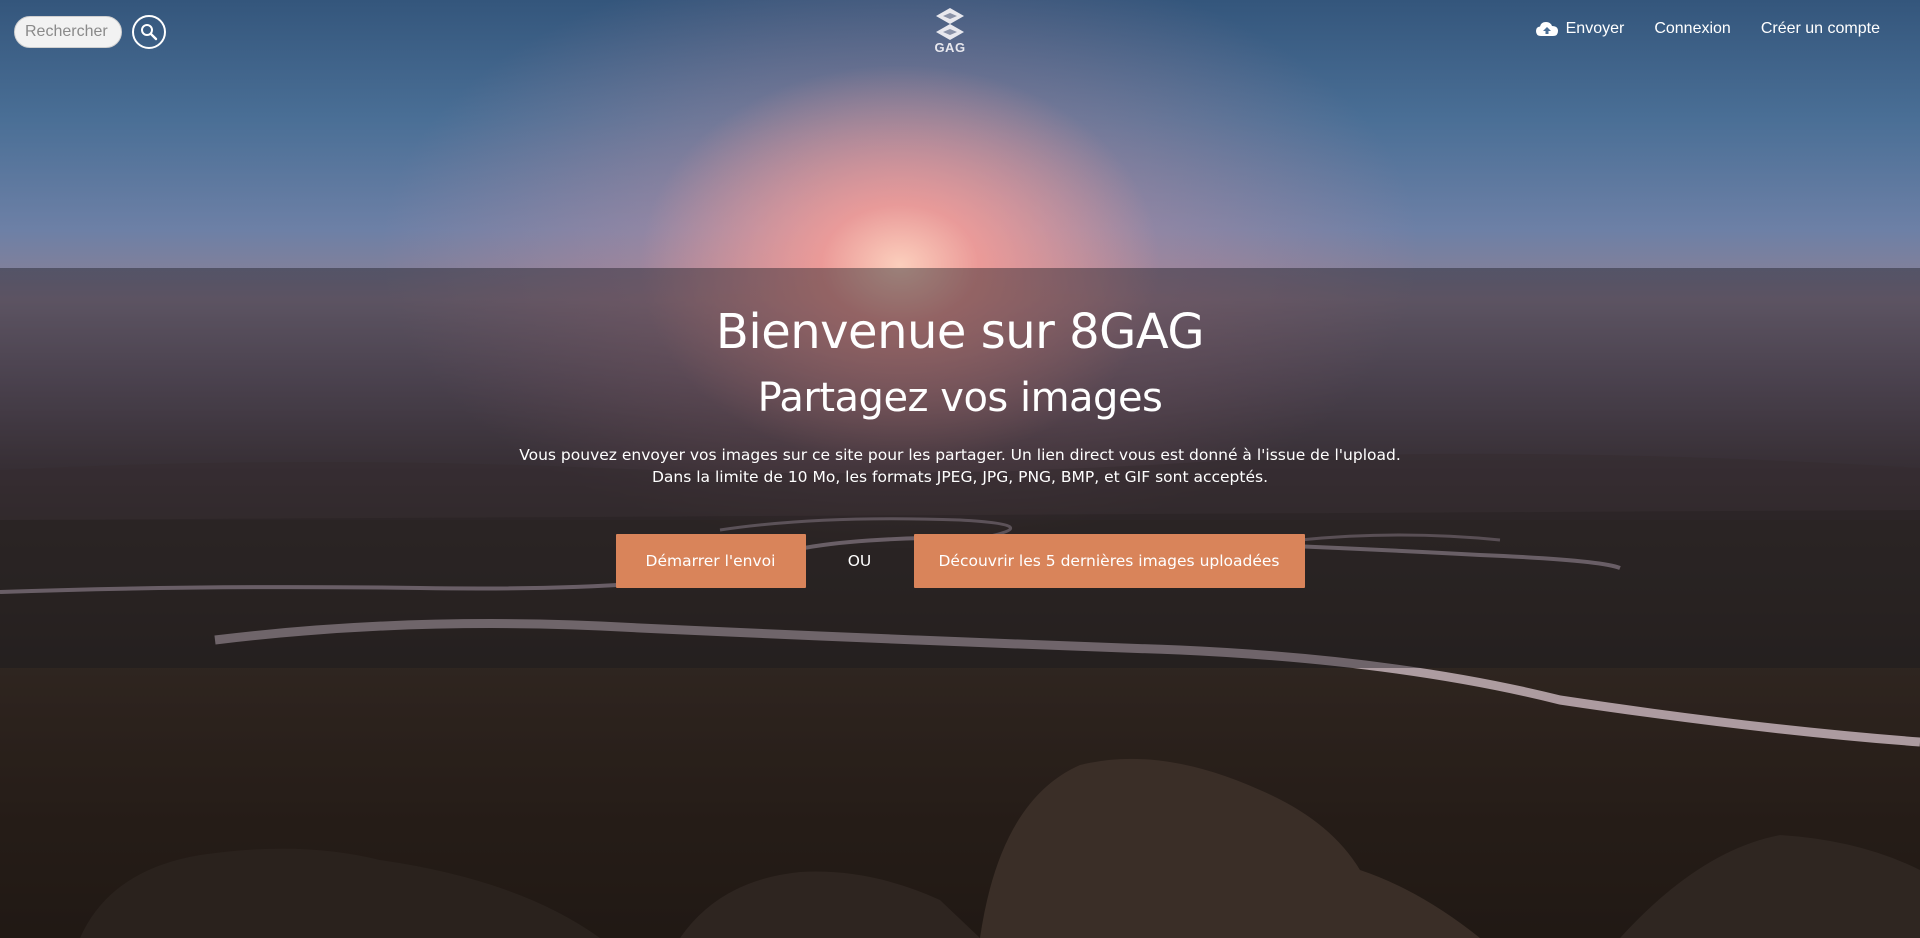 This screenshot has width=1920, height=938. I want to click on upload-link: Envoyer, so click(1580, 29).